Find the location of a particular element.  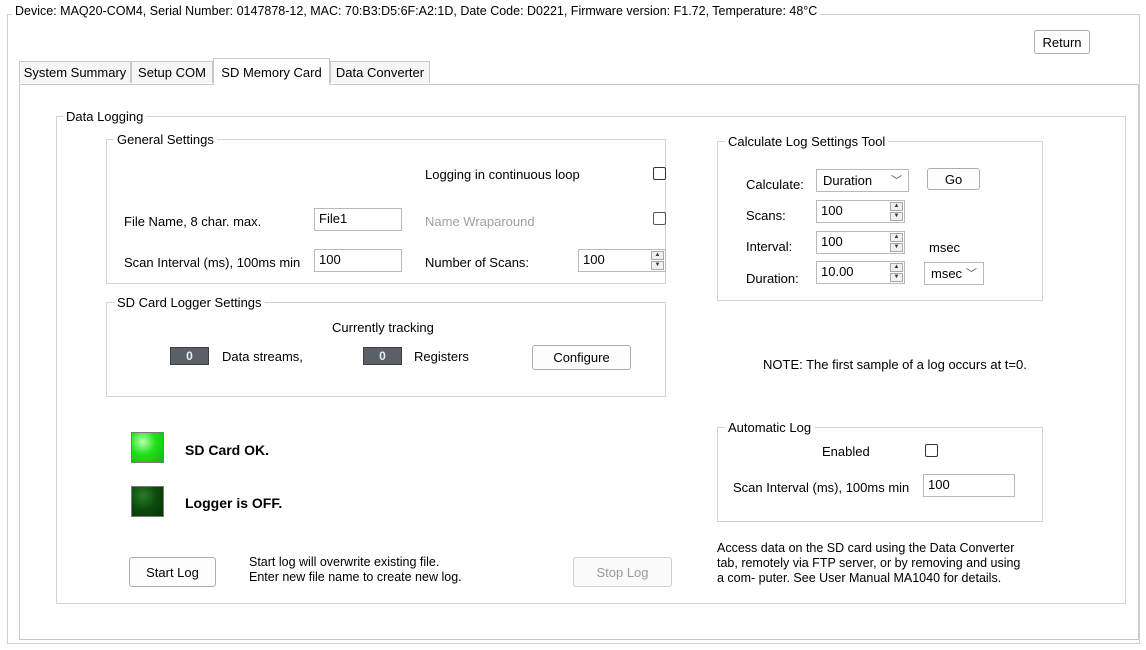

currently-tracking-label: Currently tracking is located at coordinates (383, 327).